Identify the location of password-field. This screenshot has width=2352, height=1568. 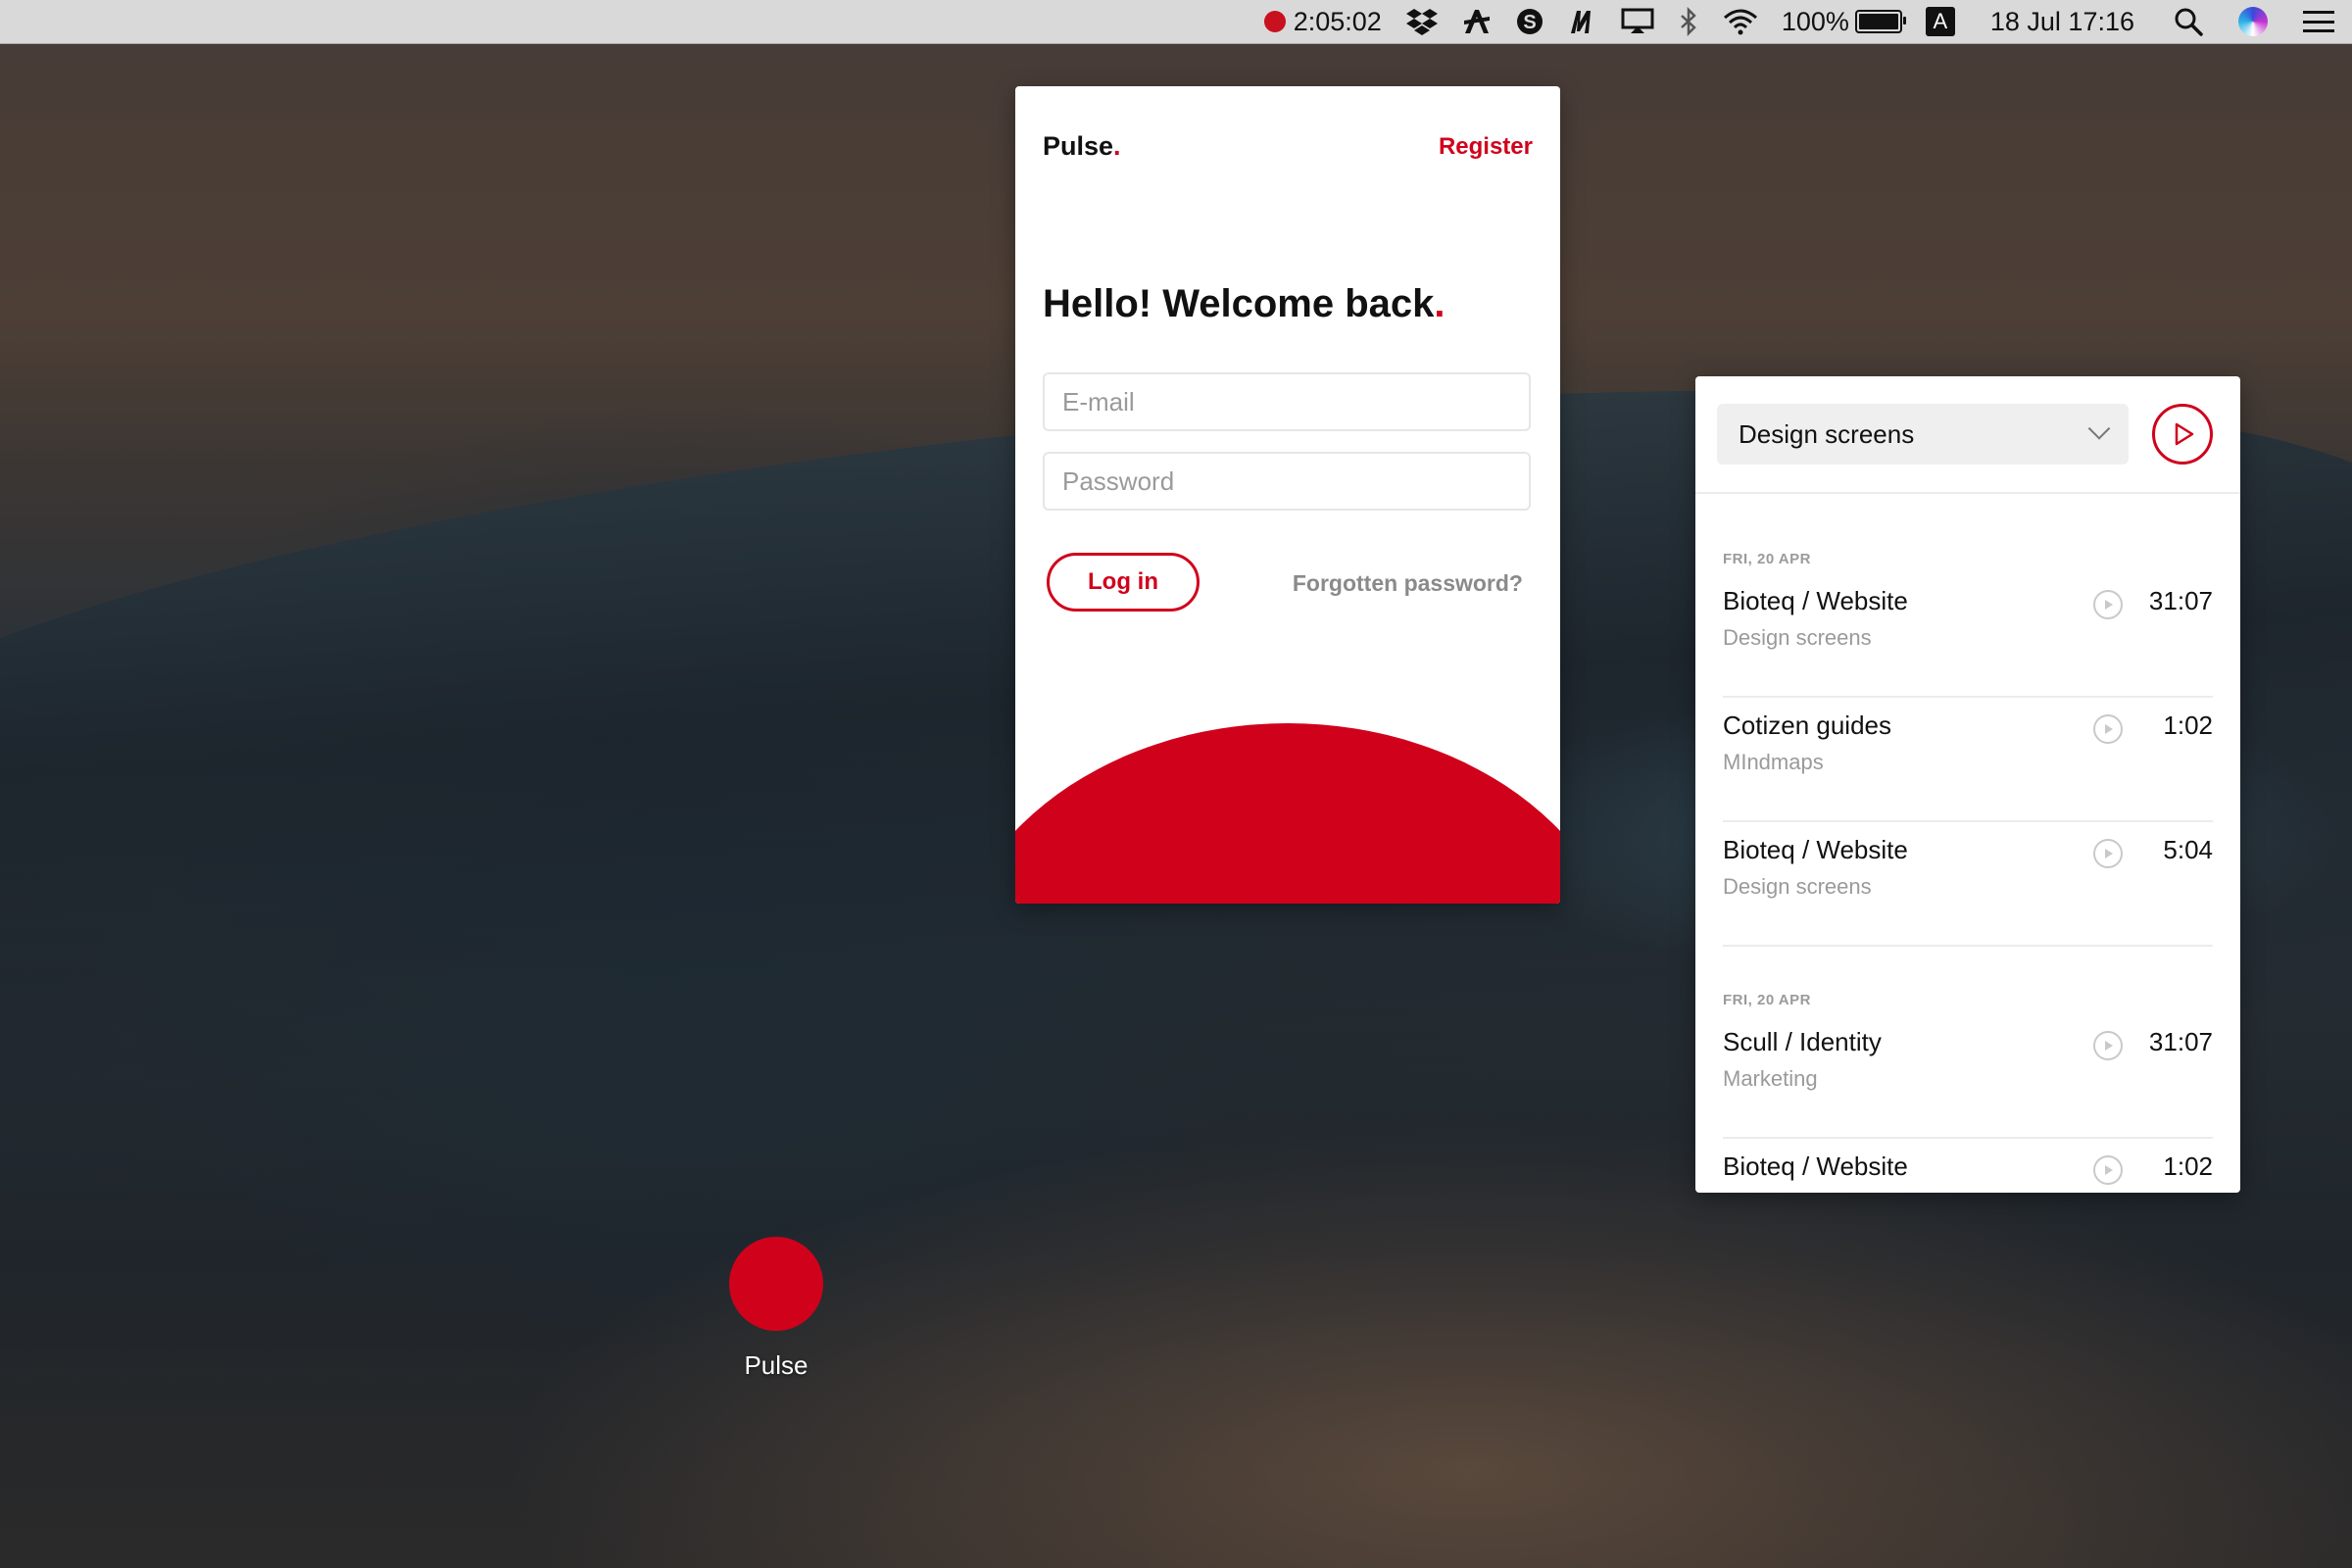
(1287, 481).